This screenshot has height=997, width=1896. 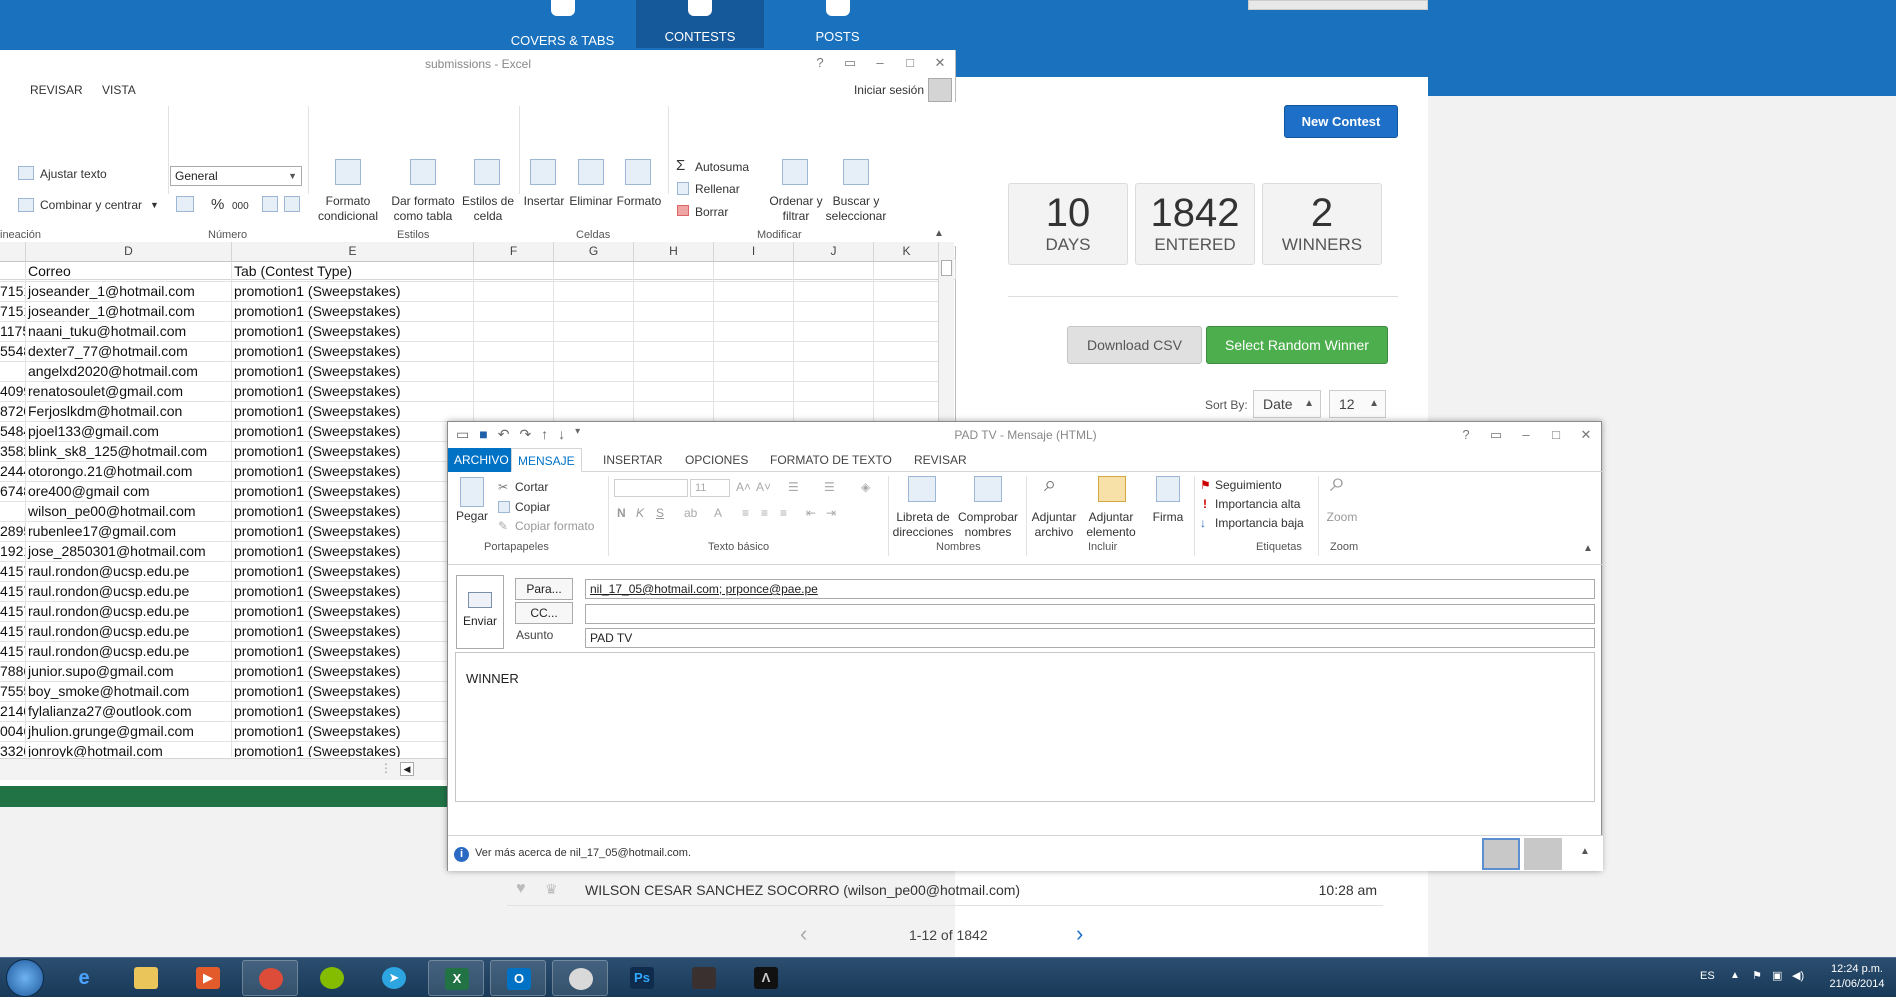 I want to click on flag-icon: ⚑, so click(x=1757, y=975).